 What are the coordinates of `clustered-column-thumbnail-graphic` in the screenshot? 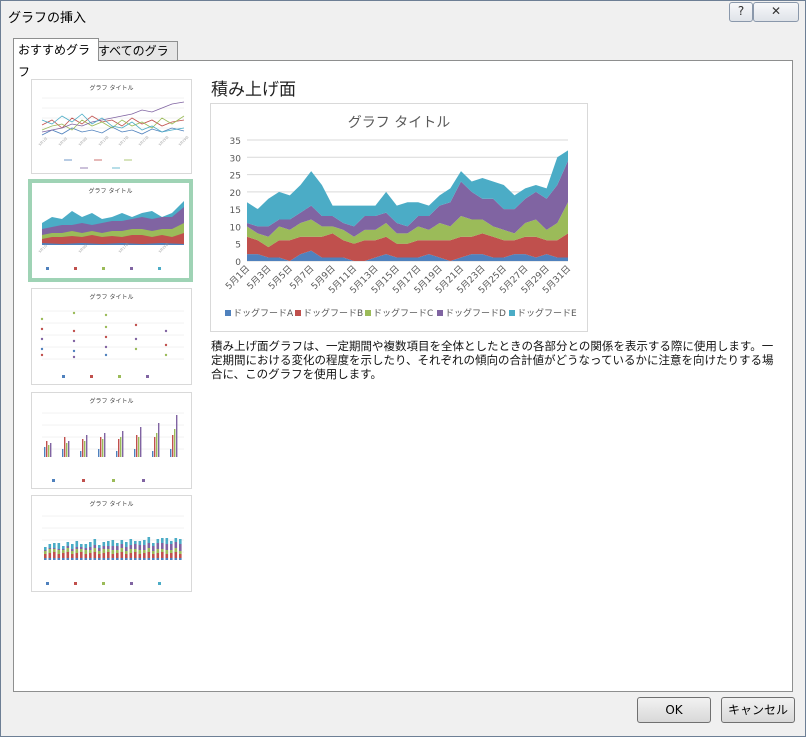 It's located at (113, 447).